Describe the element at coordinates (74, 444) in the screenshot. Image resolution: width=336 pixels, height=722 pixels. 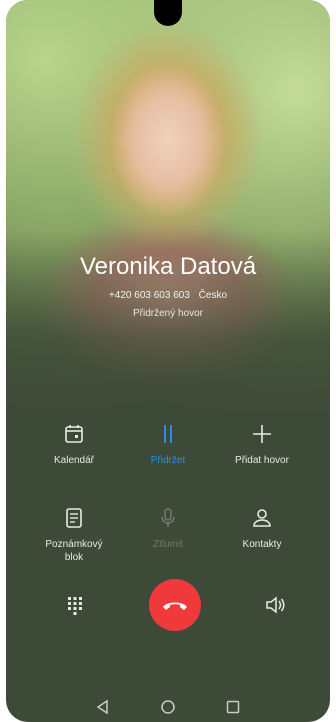
I see `calendar-button: Kalendář` at that location.